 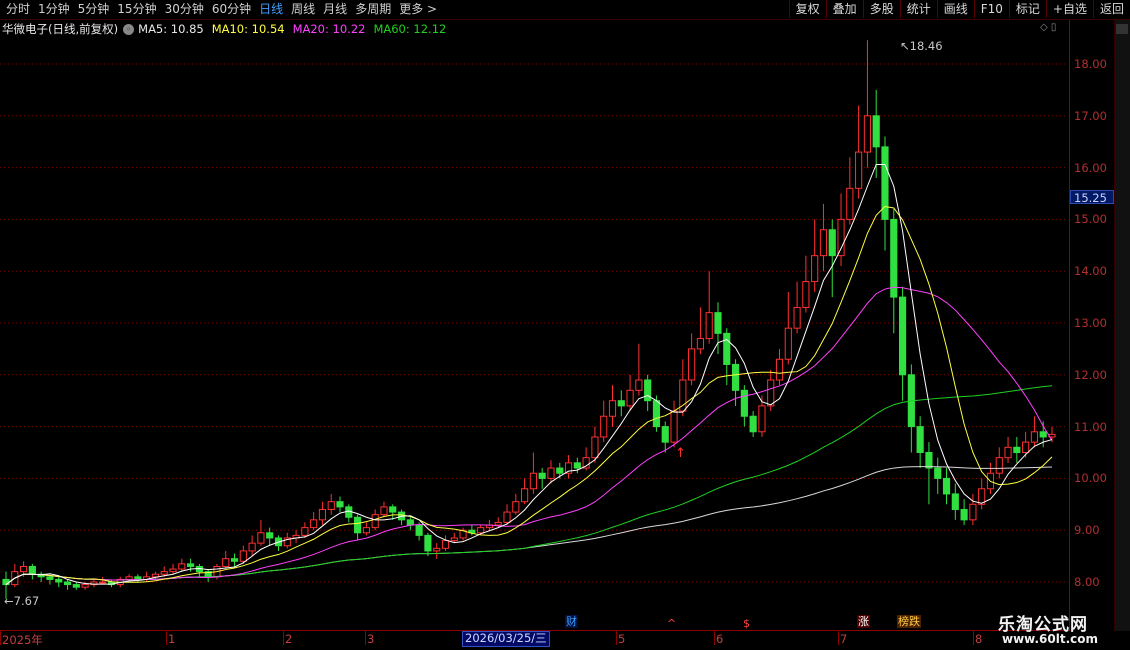 What do you see at coordinates (1111, 9) in the screenshot?
I see `tool-button-8: 返回` at bounding box center [1111, 9].